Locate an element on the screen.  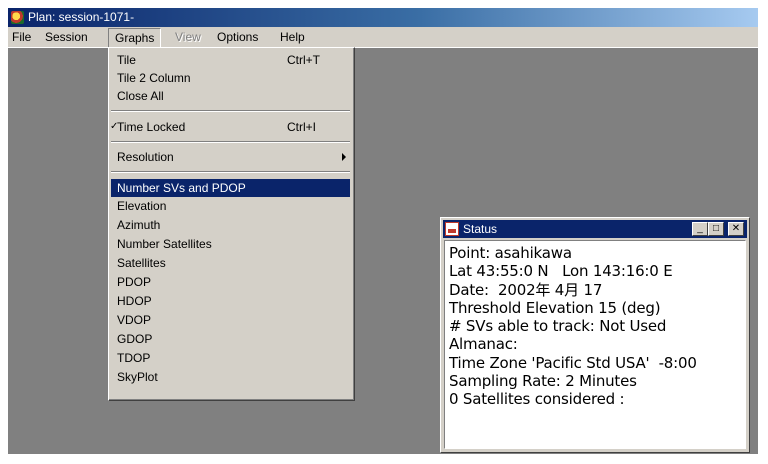
menu-item-number-svs-and-pdop: Number SVs and PDOP is located at coordinates (230, 188).